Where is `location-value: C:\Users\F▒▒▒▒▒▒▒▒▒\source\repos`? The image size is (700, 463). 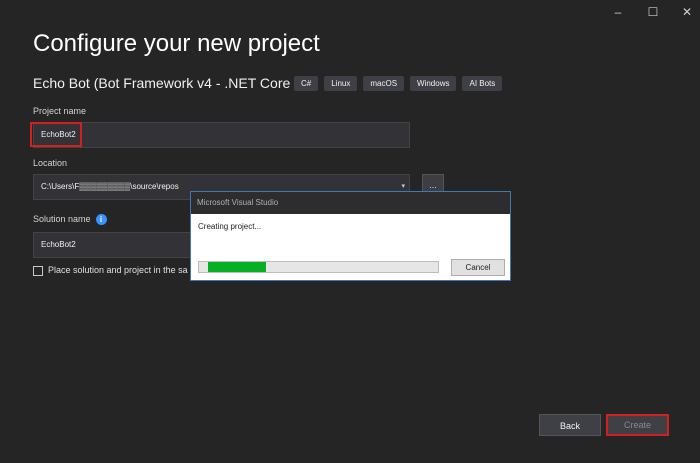 location-value: C:\Users\F▒▒▒▒▒▒▒▒▒\source\repos is located at coordinates (110, 186).